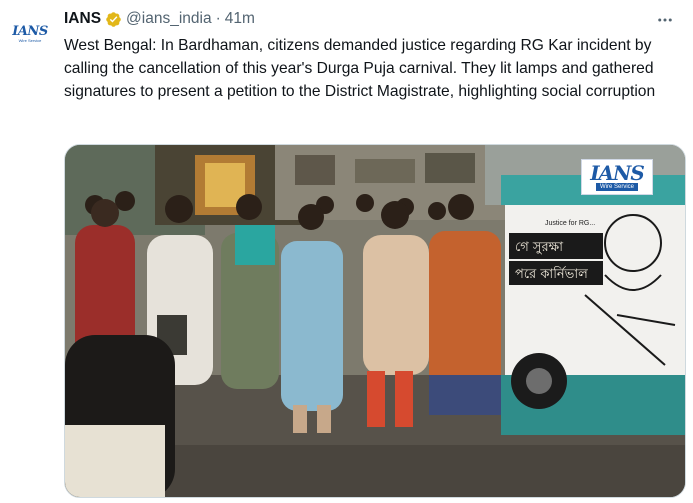  What do you see at coordinates (82, 19) in the screenshot?
I see `author-name: IANS` at bounding box center [82, 19].